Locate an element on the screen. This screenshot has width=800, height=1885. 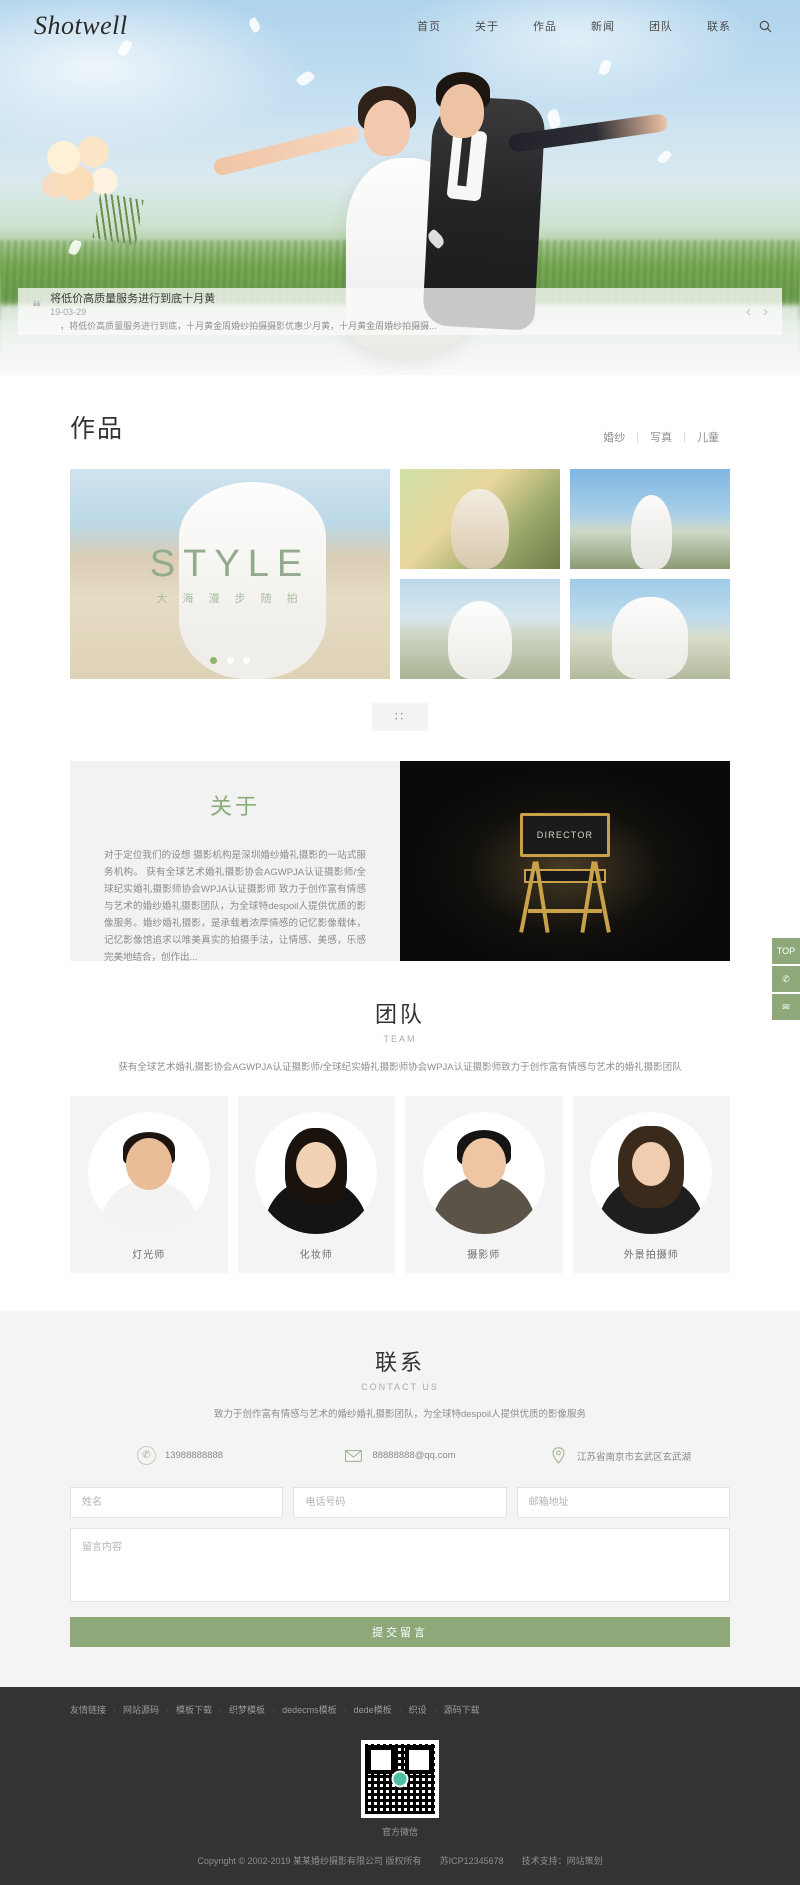
works-filter-portrait: 写真 is located at coordinates (661, 437).